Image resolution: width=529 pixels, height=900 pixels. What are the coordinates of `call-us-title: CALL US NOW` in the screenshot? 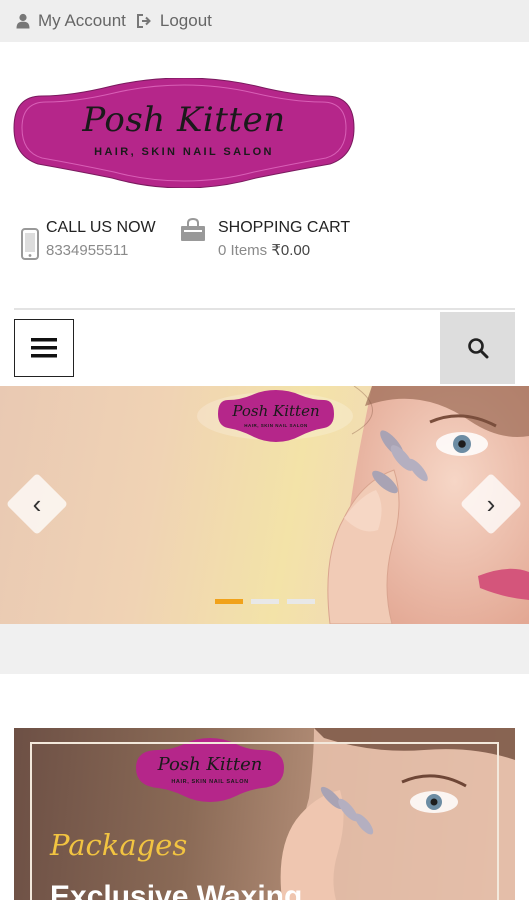 It's located at (101, 227).